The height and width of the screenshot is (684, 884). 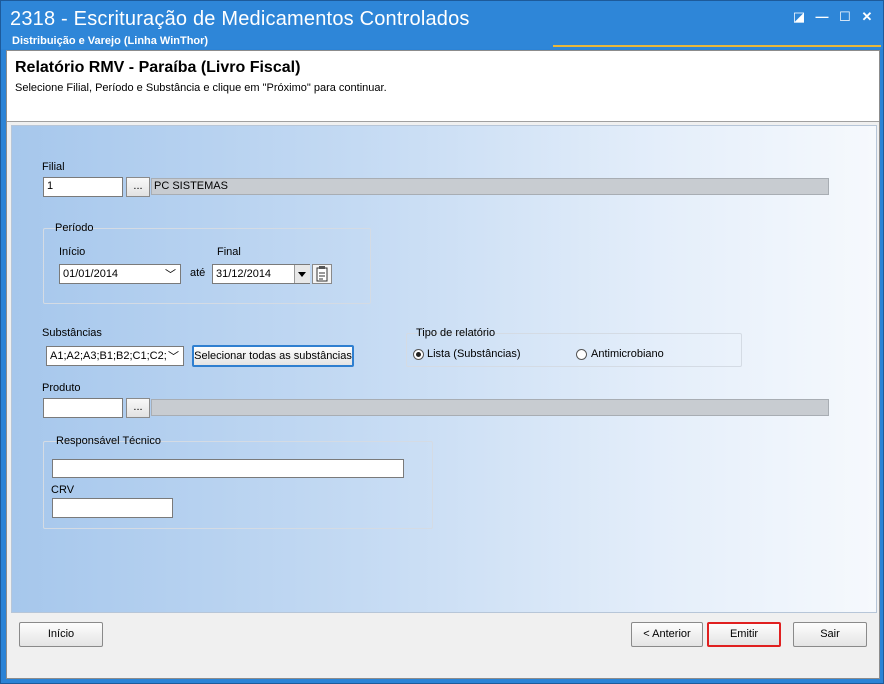 What do you see at coordinates (74, 228) in the screenshot?
I see `periodo-label: Período` at bounding box center [74, 228].